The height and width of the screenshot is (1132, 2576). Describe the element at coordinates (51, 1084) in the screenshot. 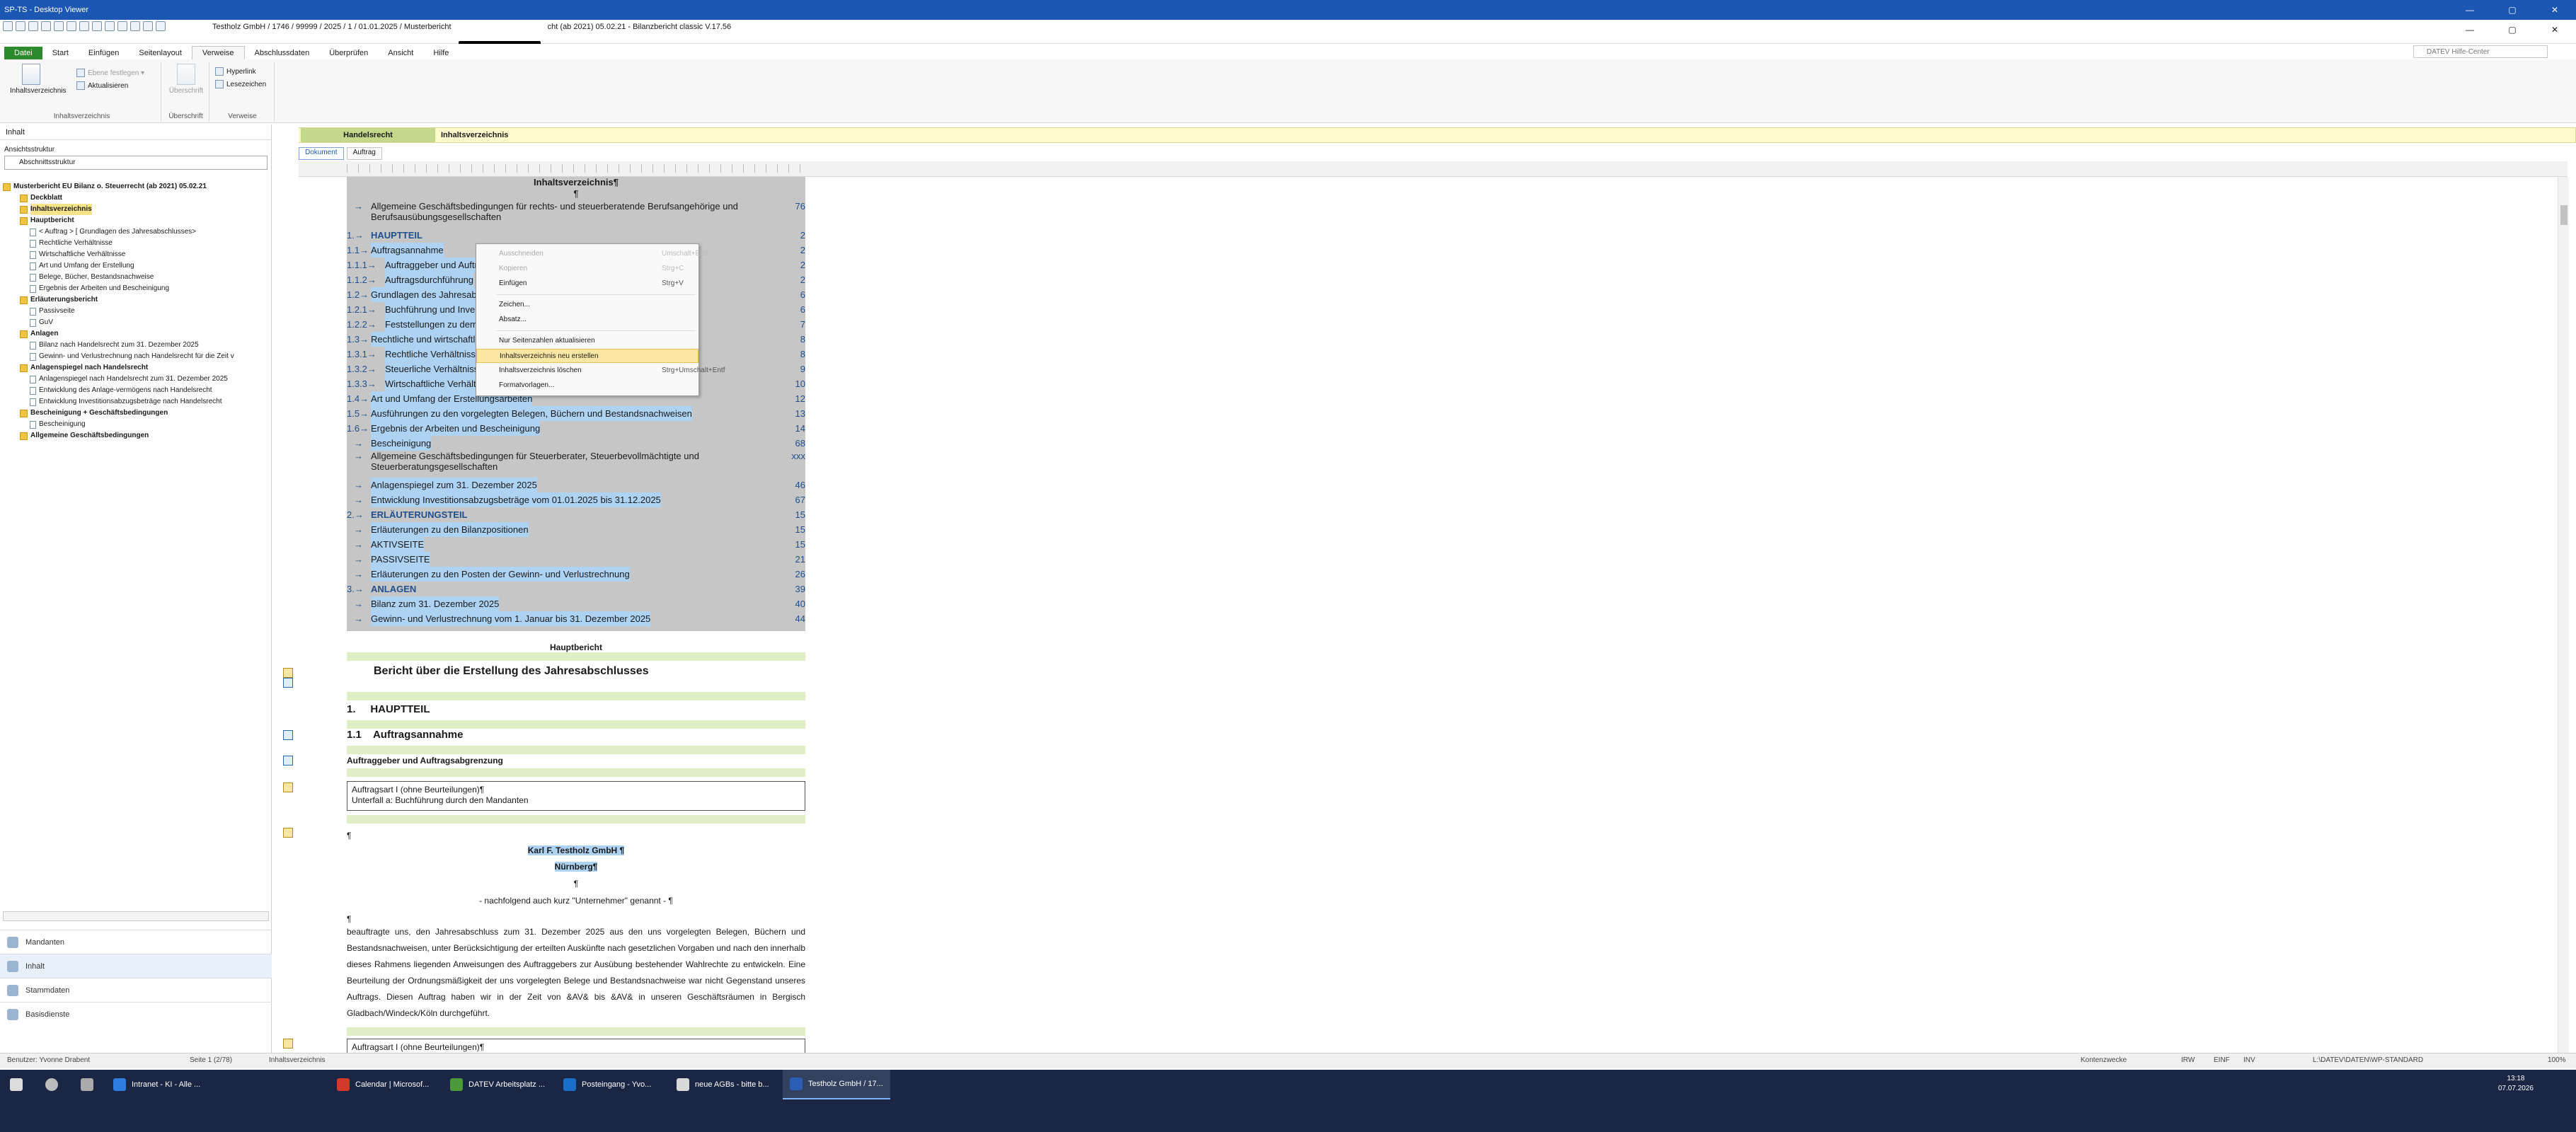

I see `search-icon` at that location.